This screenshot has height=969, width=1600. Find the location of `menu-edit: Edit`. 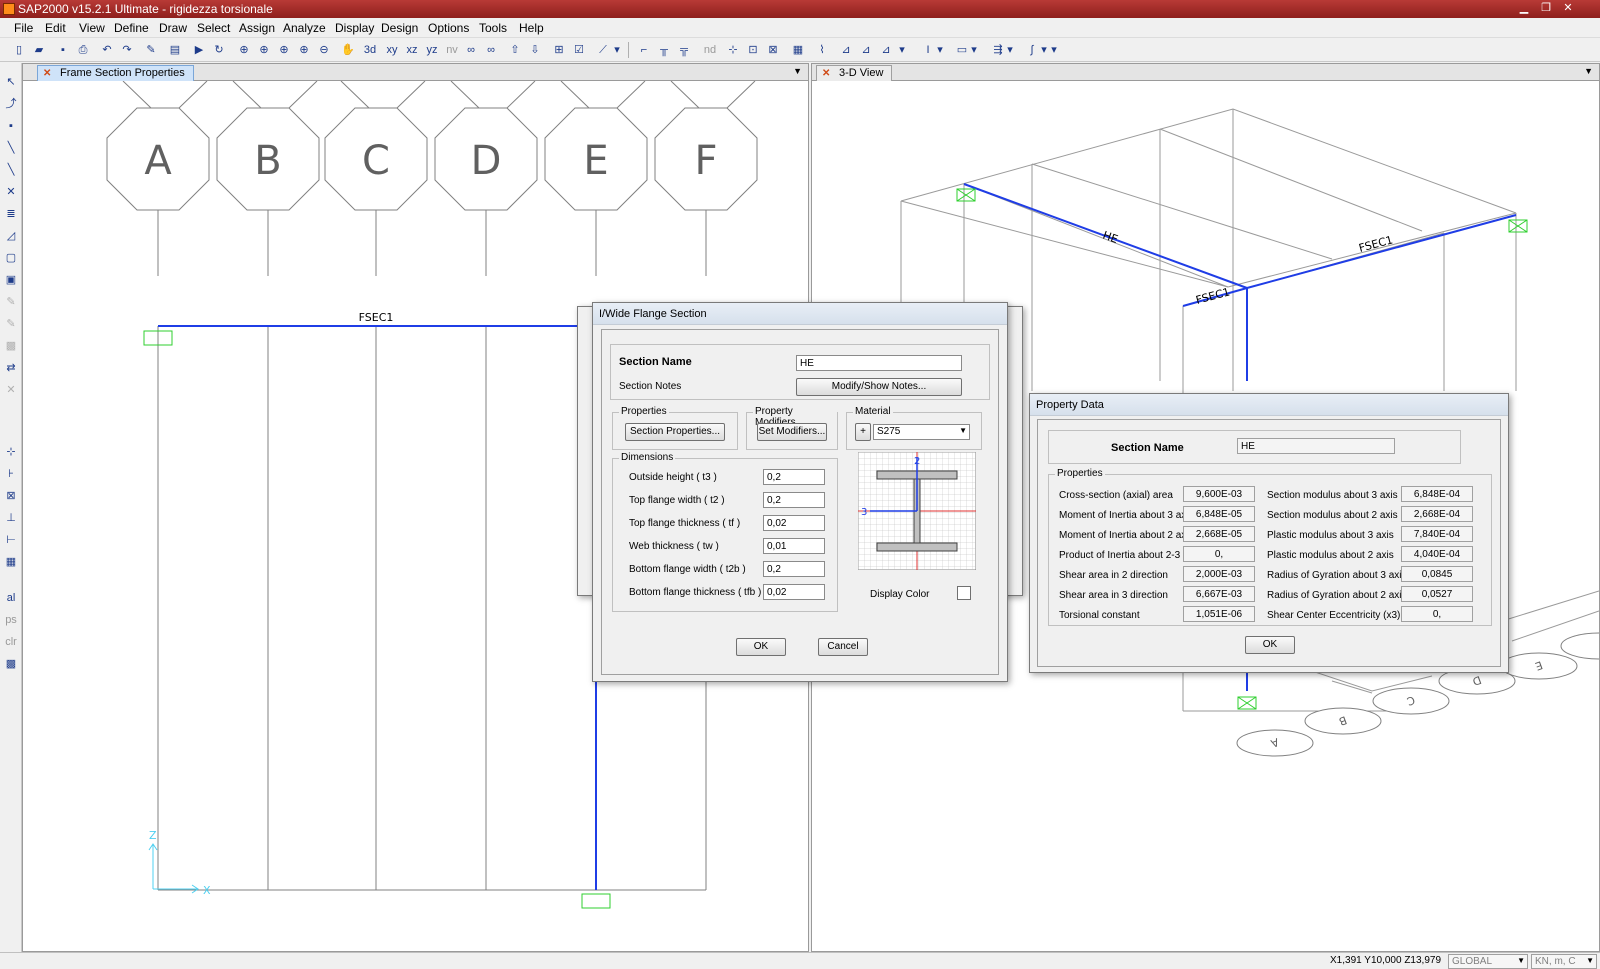

menu-edit: Edit is located at coordinates (55, 28).